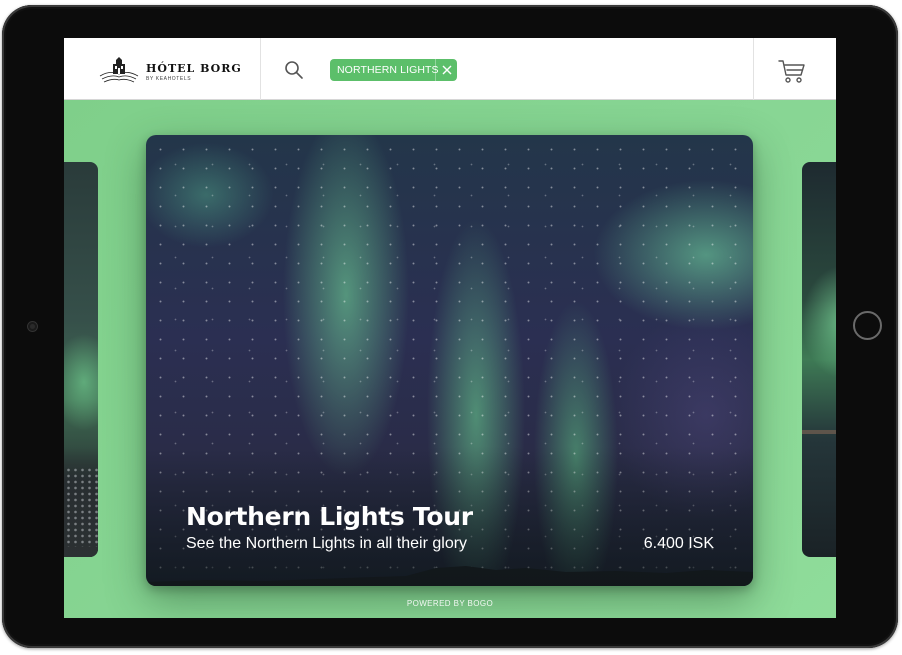 This screenshot has height=655, width=902. Describe the element at coordinates (867, 325) in the screenshot. I see `home-button` at that location.